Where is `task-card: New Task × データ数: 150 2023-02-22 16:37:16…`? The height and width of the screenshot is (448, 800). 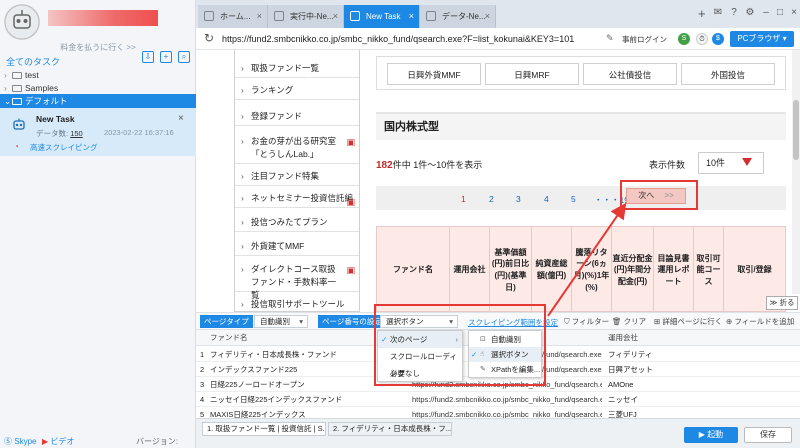
task-card: New Task × データ数: 150 2023-02-22 16:37:16… is located at coordinates (98, 132).